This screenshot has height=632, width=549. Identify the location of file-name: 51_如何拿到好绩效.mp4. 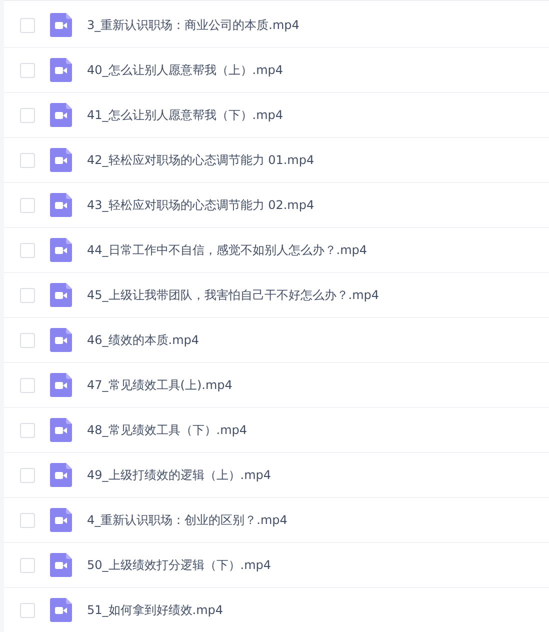
(155, 610).